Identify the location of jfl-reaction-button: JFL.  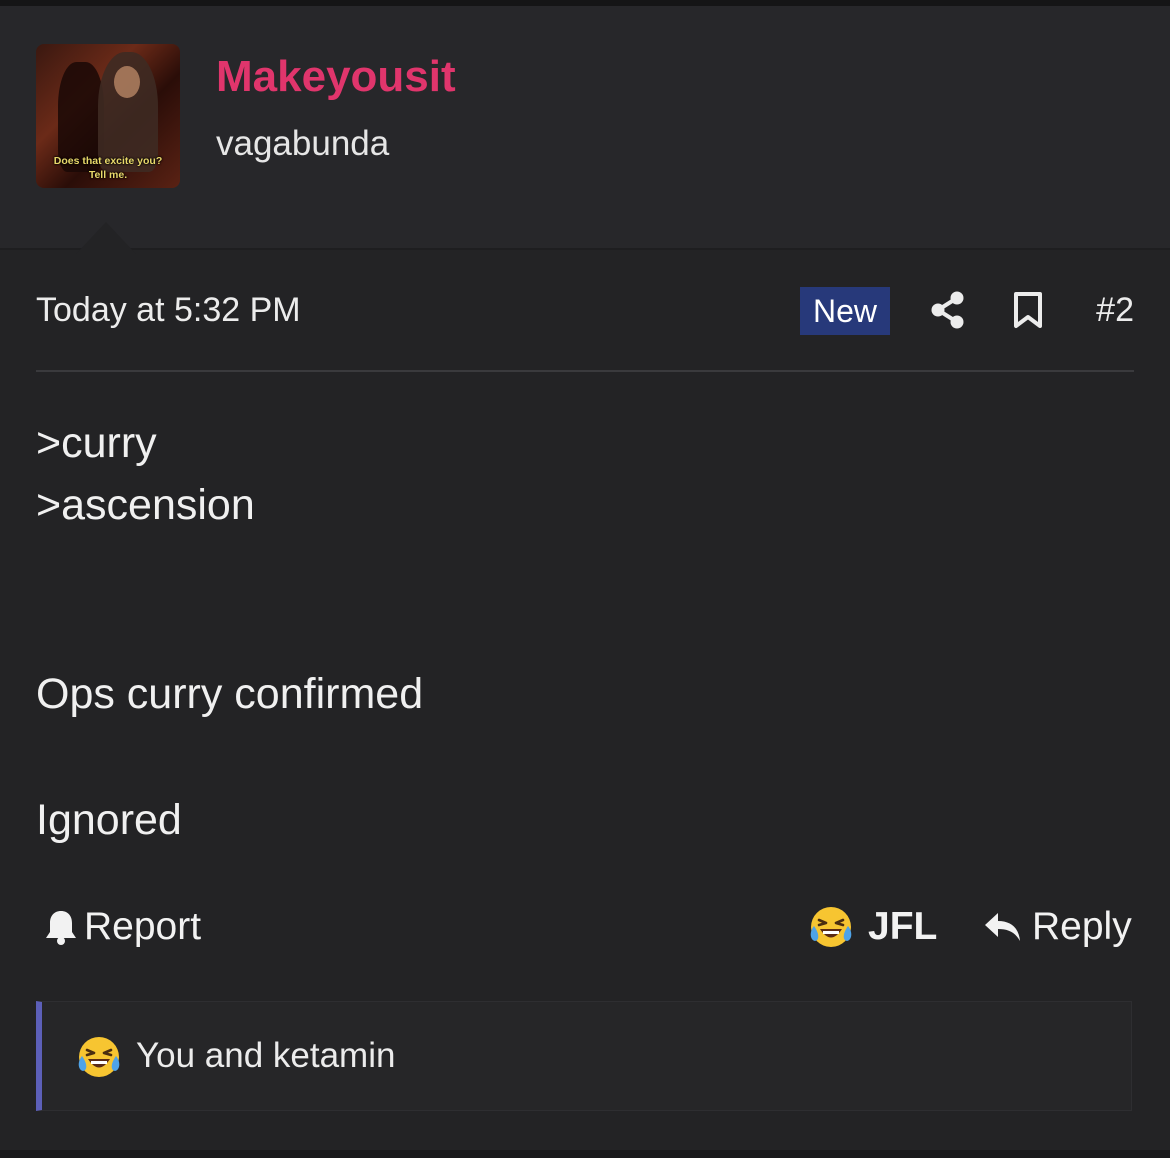
(872, 927).